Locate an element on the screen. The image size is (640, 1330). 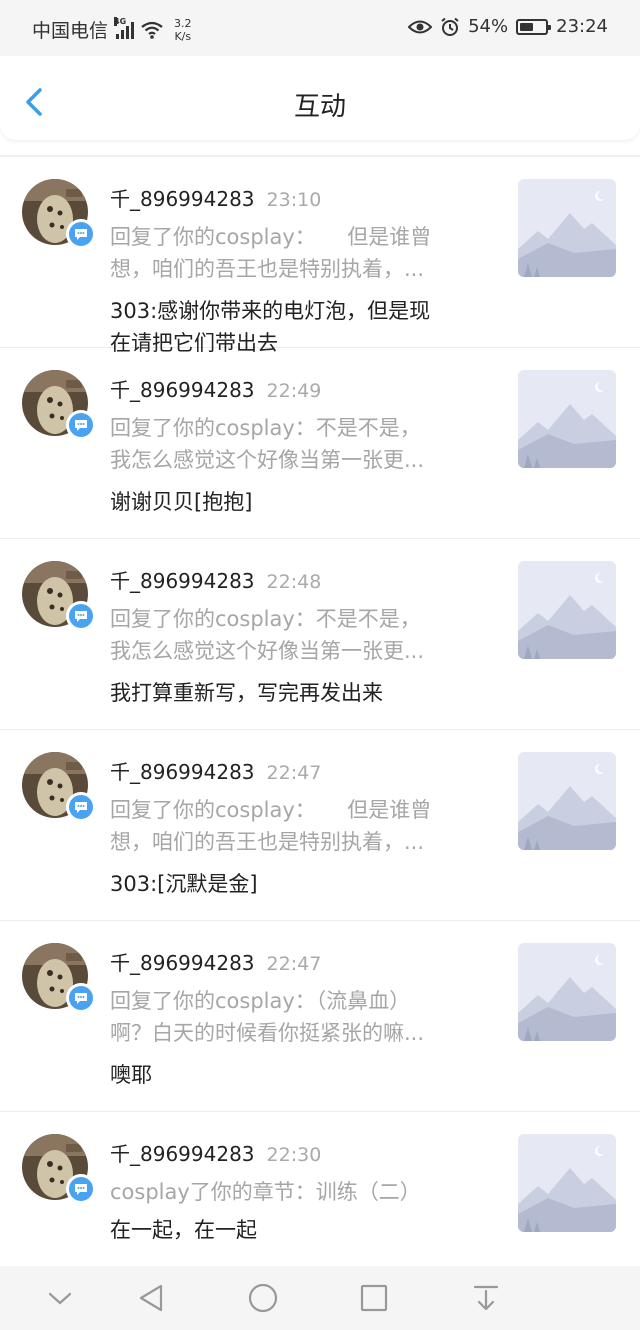
reply-text: 谢谢贝贝[抱抱] is located at coordinates (296, 502).